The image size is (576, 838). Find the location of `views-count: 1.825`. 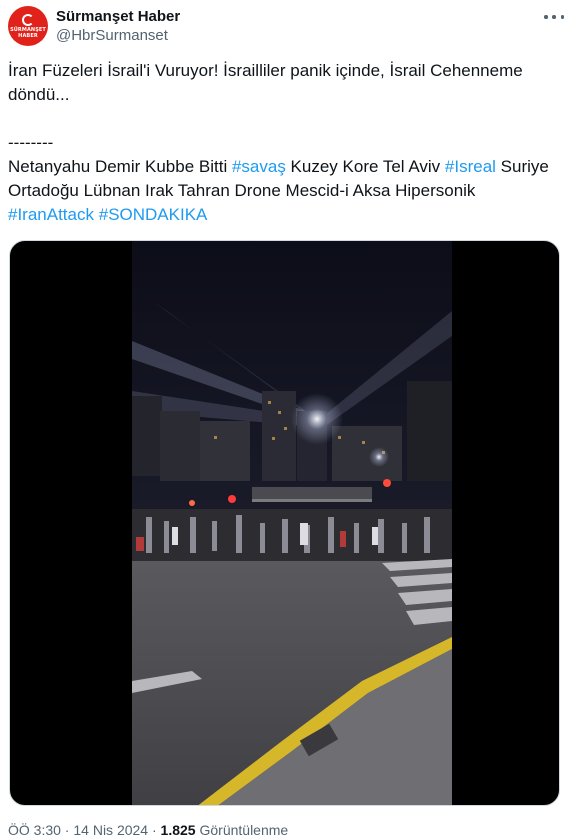

views-count: 1.825 is located at coordinates (178, 830).